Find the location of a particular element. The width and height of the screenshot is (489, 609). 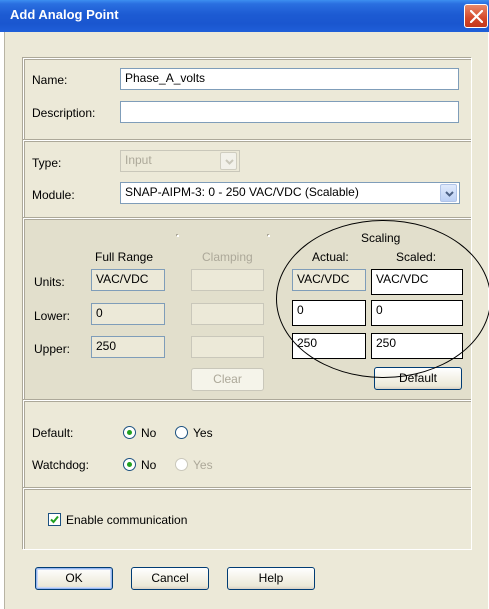

description-field is located at coordinates (289, 112).